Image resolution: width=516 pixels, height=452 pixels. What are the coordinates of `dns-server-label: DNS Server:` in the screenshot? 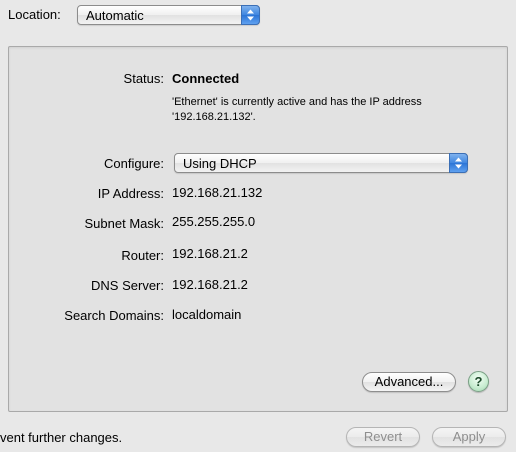 It's located at (127, 285).